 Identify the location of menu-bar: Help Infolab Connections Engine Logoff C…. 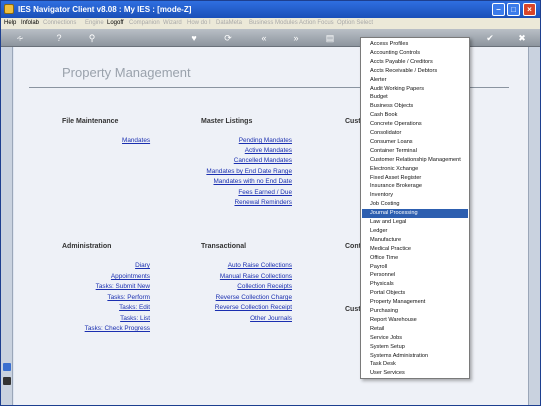
(270, 23).